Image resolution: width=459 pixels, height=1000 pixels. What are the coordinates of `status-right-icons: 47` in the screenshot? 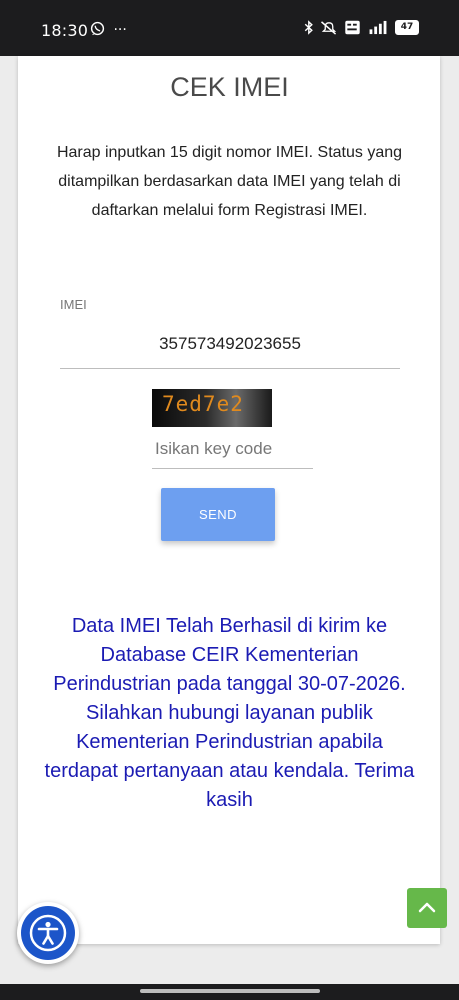 It's located at (361, 27).